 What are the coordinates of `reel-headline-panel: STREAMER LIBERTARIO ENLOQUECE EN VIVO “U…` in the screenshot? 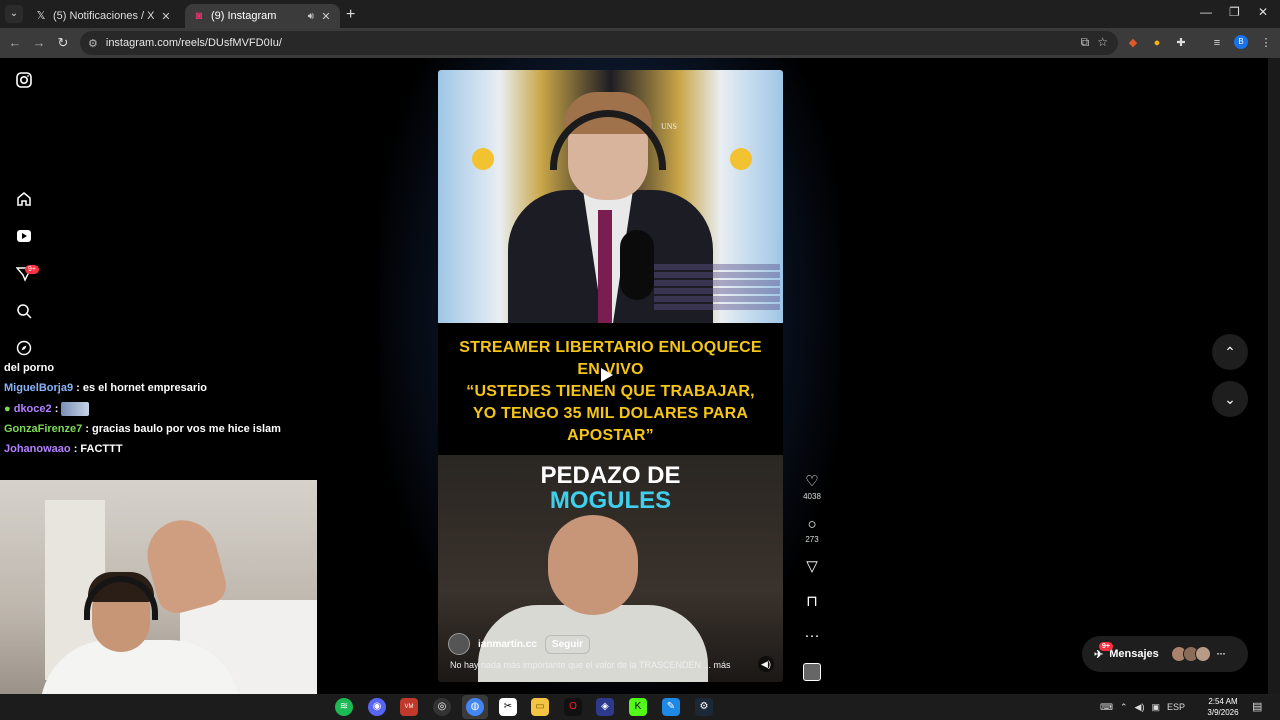 It's located at (610, 389).